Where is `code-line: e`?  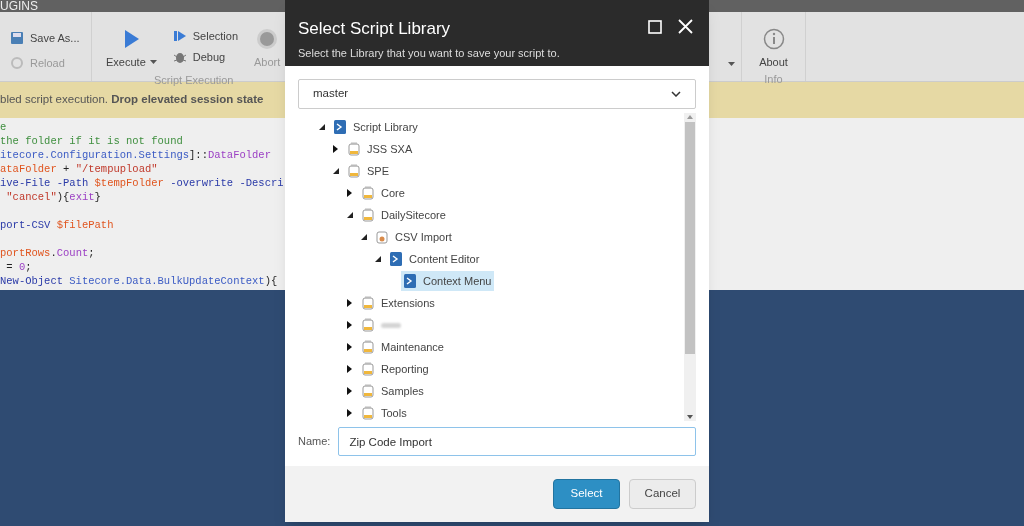 code-line: e is located at coordinates (3, 127).